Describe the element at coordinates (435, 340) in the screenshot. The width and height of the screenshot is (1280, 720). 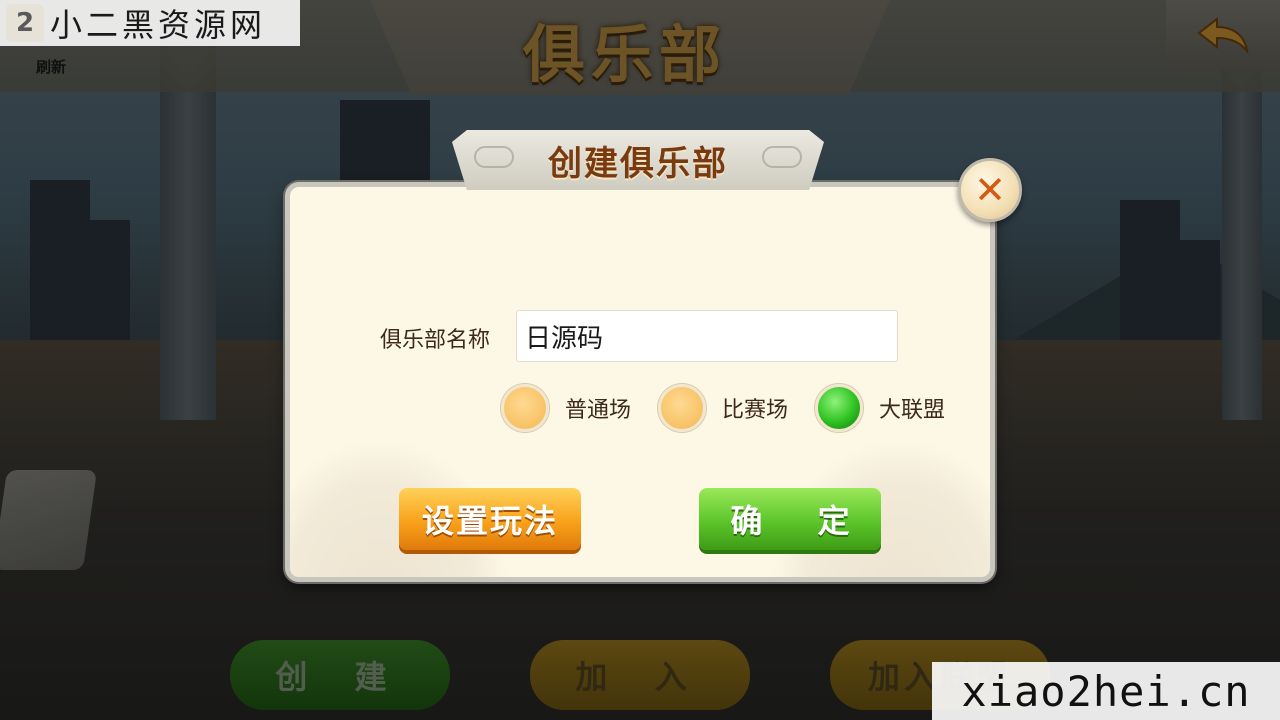
I see `club-name-label: 俱乐部名称` at that location.